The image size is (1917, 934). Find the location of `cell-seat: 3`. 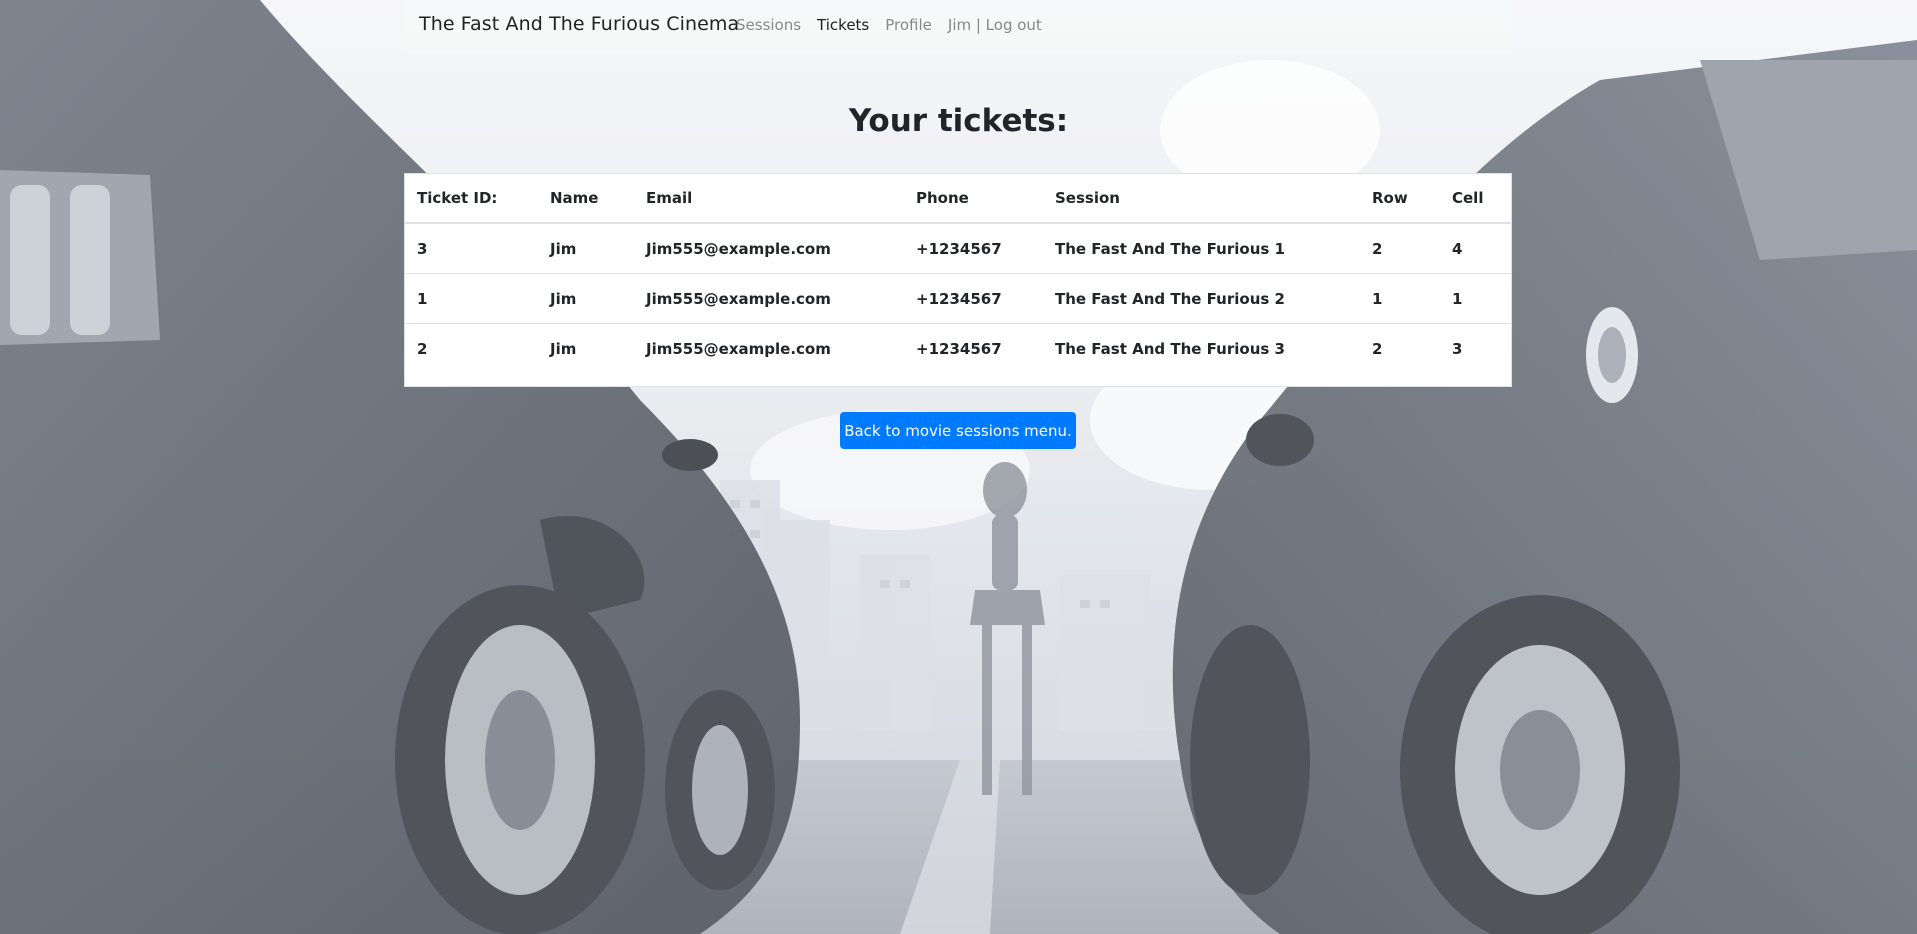

cell-seat: 3 is located at coordinates (1475, 348).